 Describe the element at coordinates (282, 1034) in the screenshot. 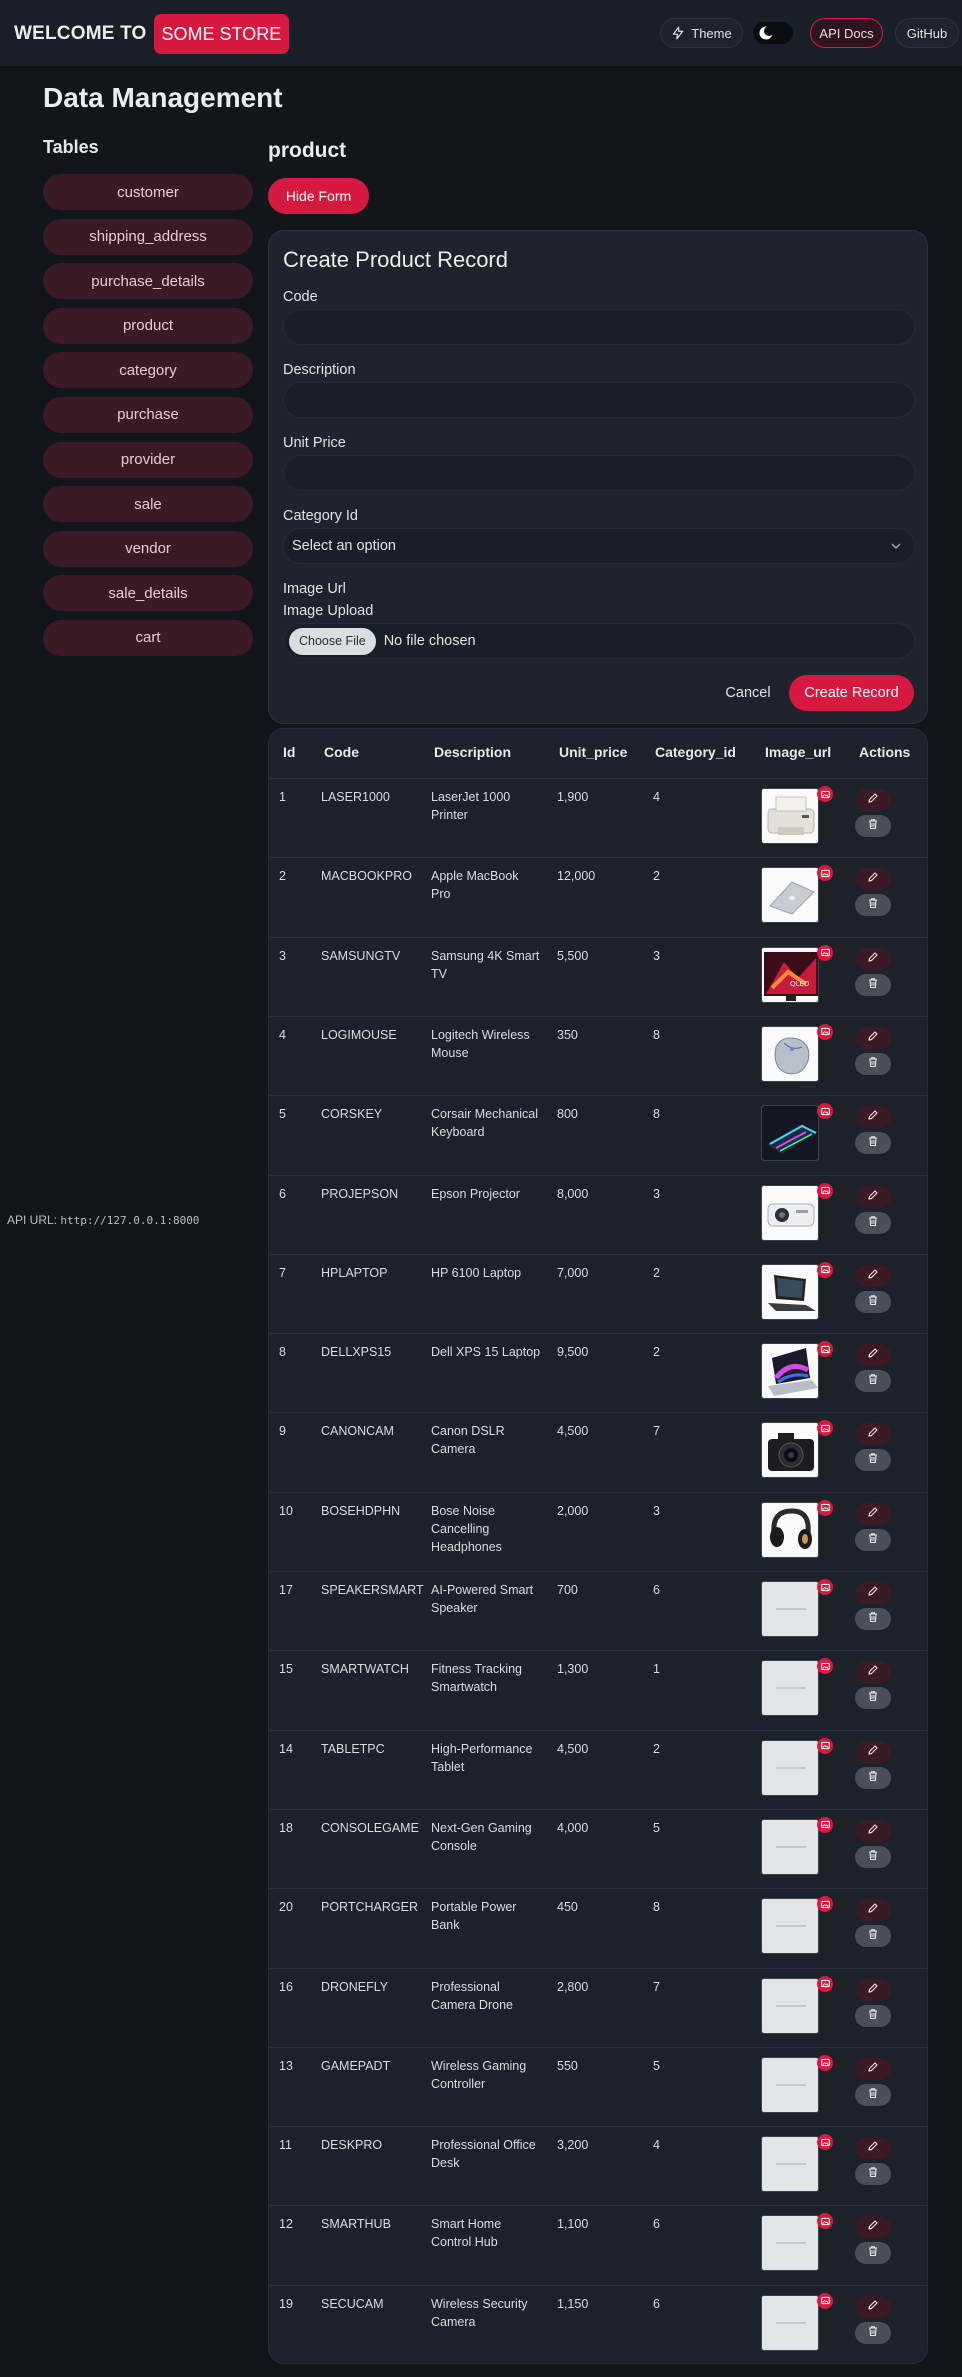

I see `row-id: 4` at that location.